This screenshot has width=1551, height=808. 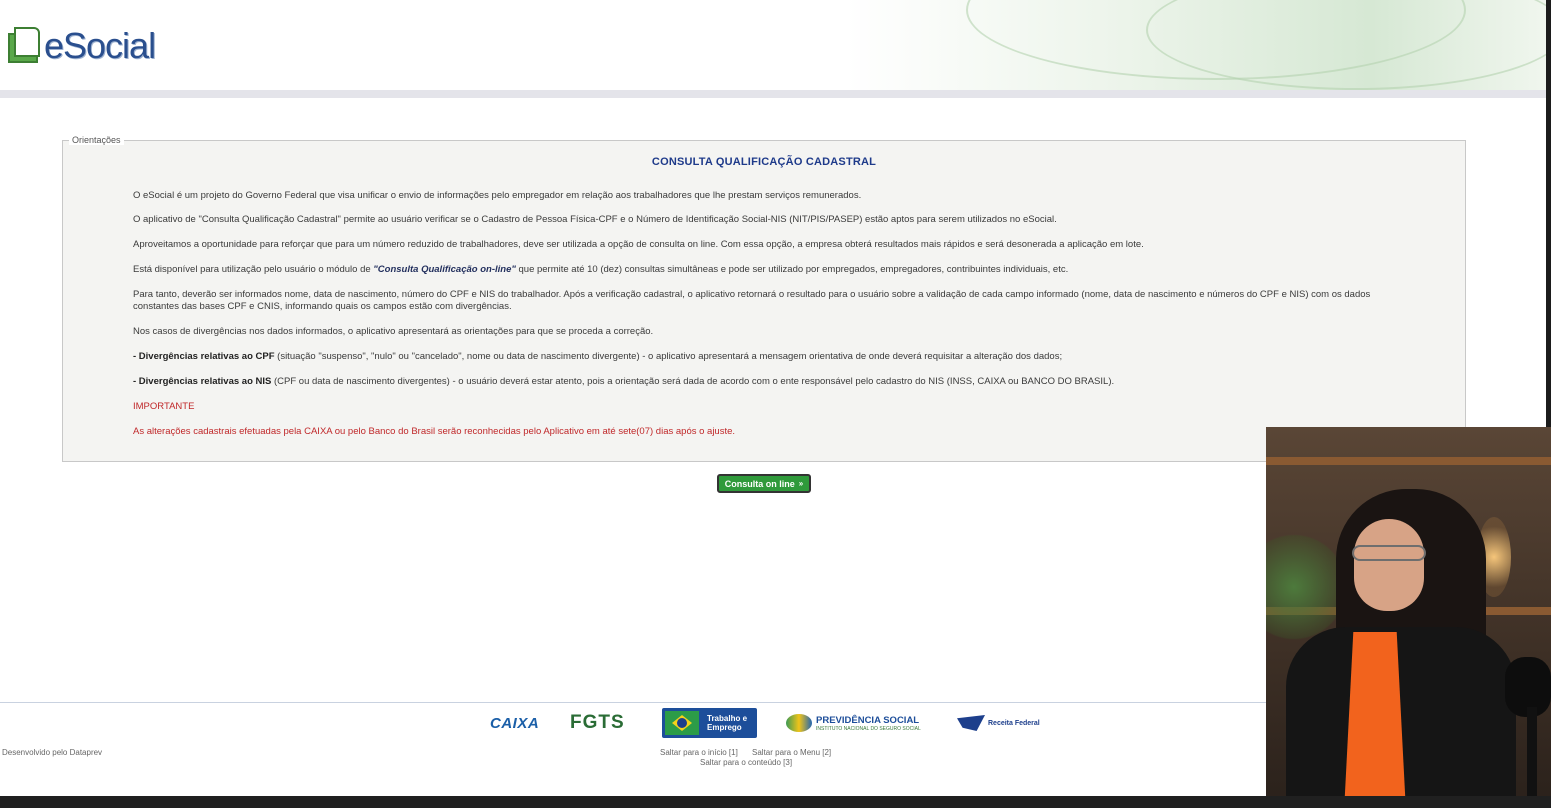 I want to click on fgts-logo-text: FGTS, so click(x=597, y=722).